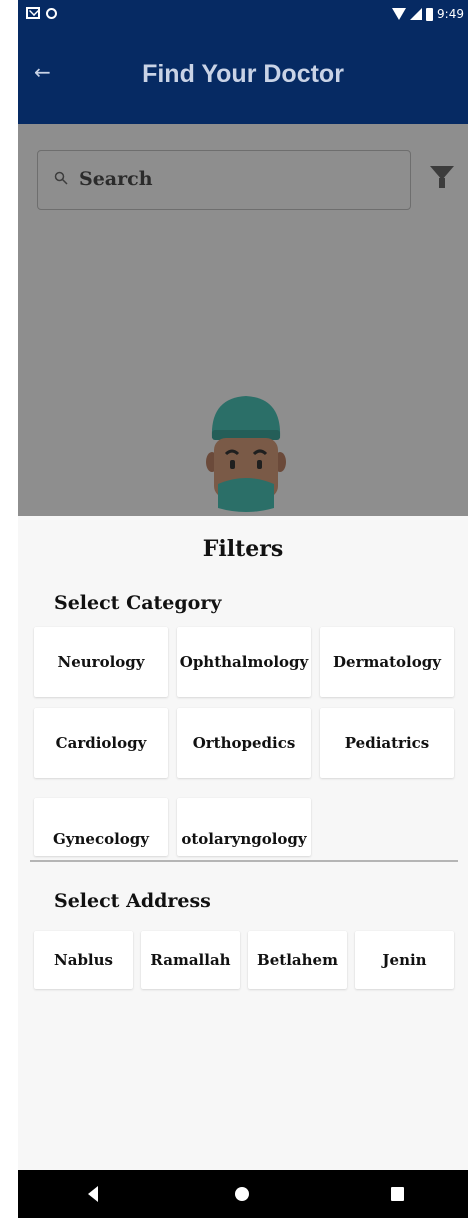 Image resolution: width=468 pixels, height=1218 pixels. I want to click on category-chip-ophthalmology: Ophthalmology, so click(244, 662).